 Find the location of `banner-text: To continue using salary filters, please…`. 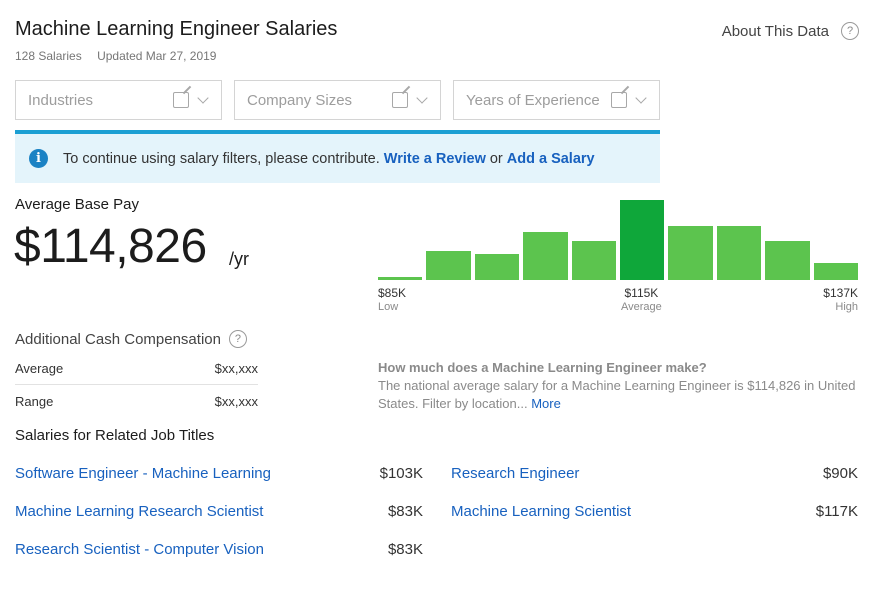

banner-text: To continue using salary filters, please… is located at coordinates (221, 158).